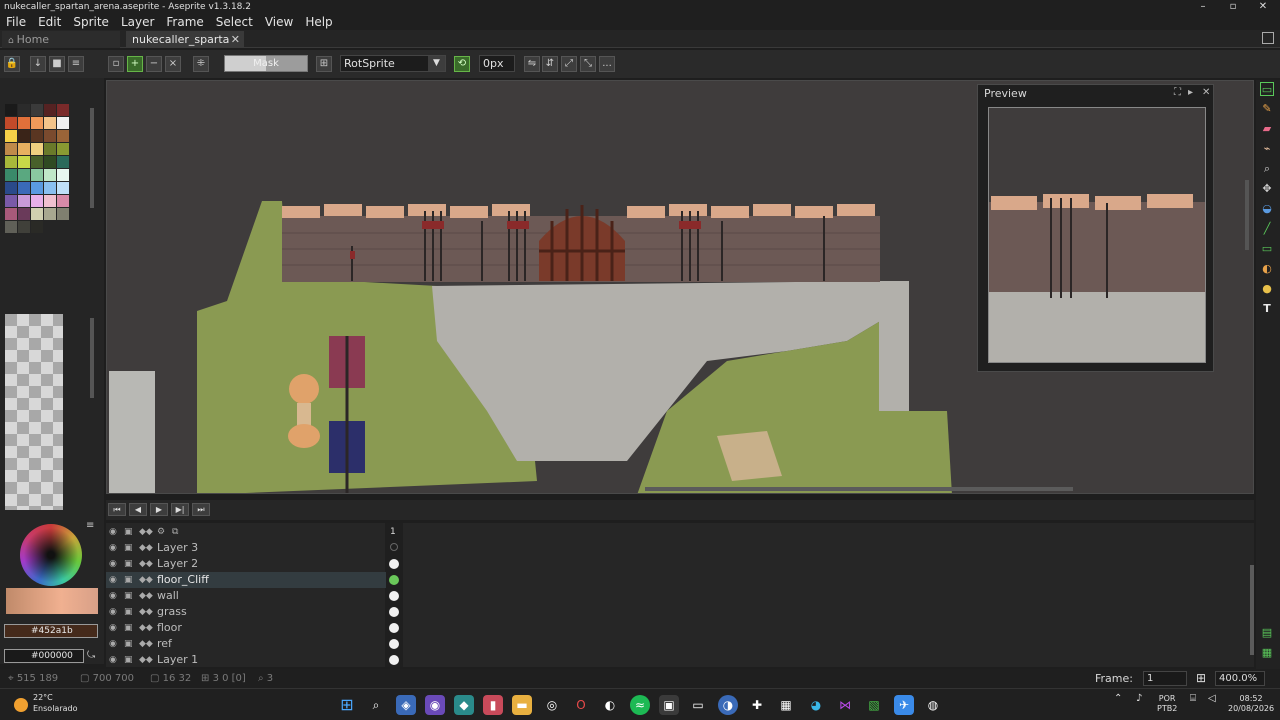 This screenshot has height=720, width=1280. What do you see at coordinates (159, 509) in the screenshot?
I see `play-animation-icon: ▶` at bounding box center [159, 509].